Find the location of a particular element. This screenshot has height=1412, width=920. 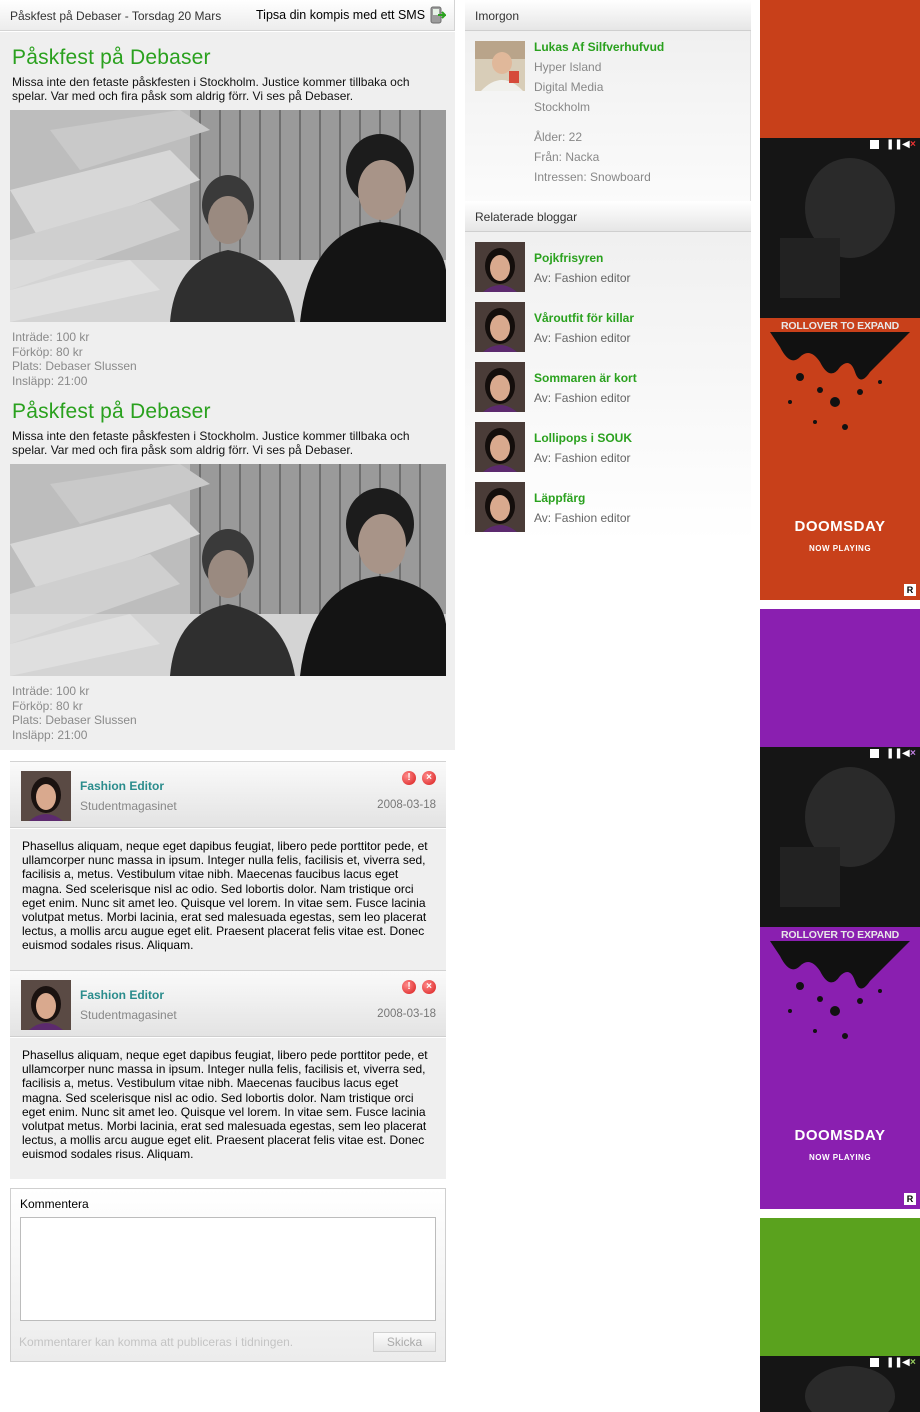

blog-title: Sommaren är kort is located at coordinates (585, 378).